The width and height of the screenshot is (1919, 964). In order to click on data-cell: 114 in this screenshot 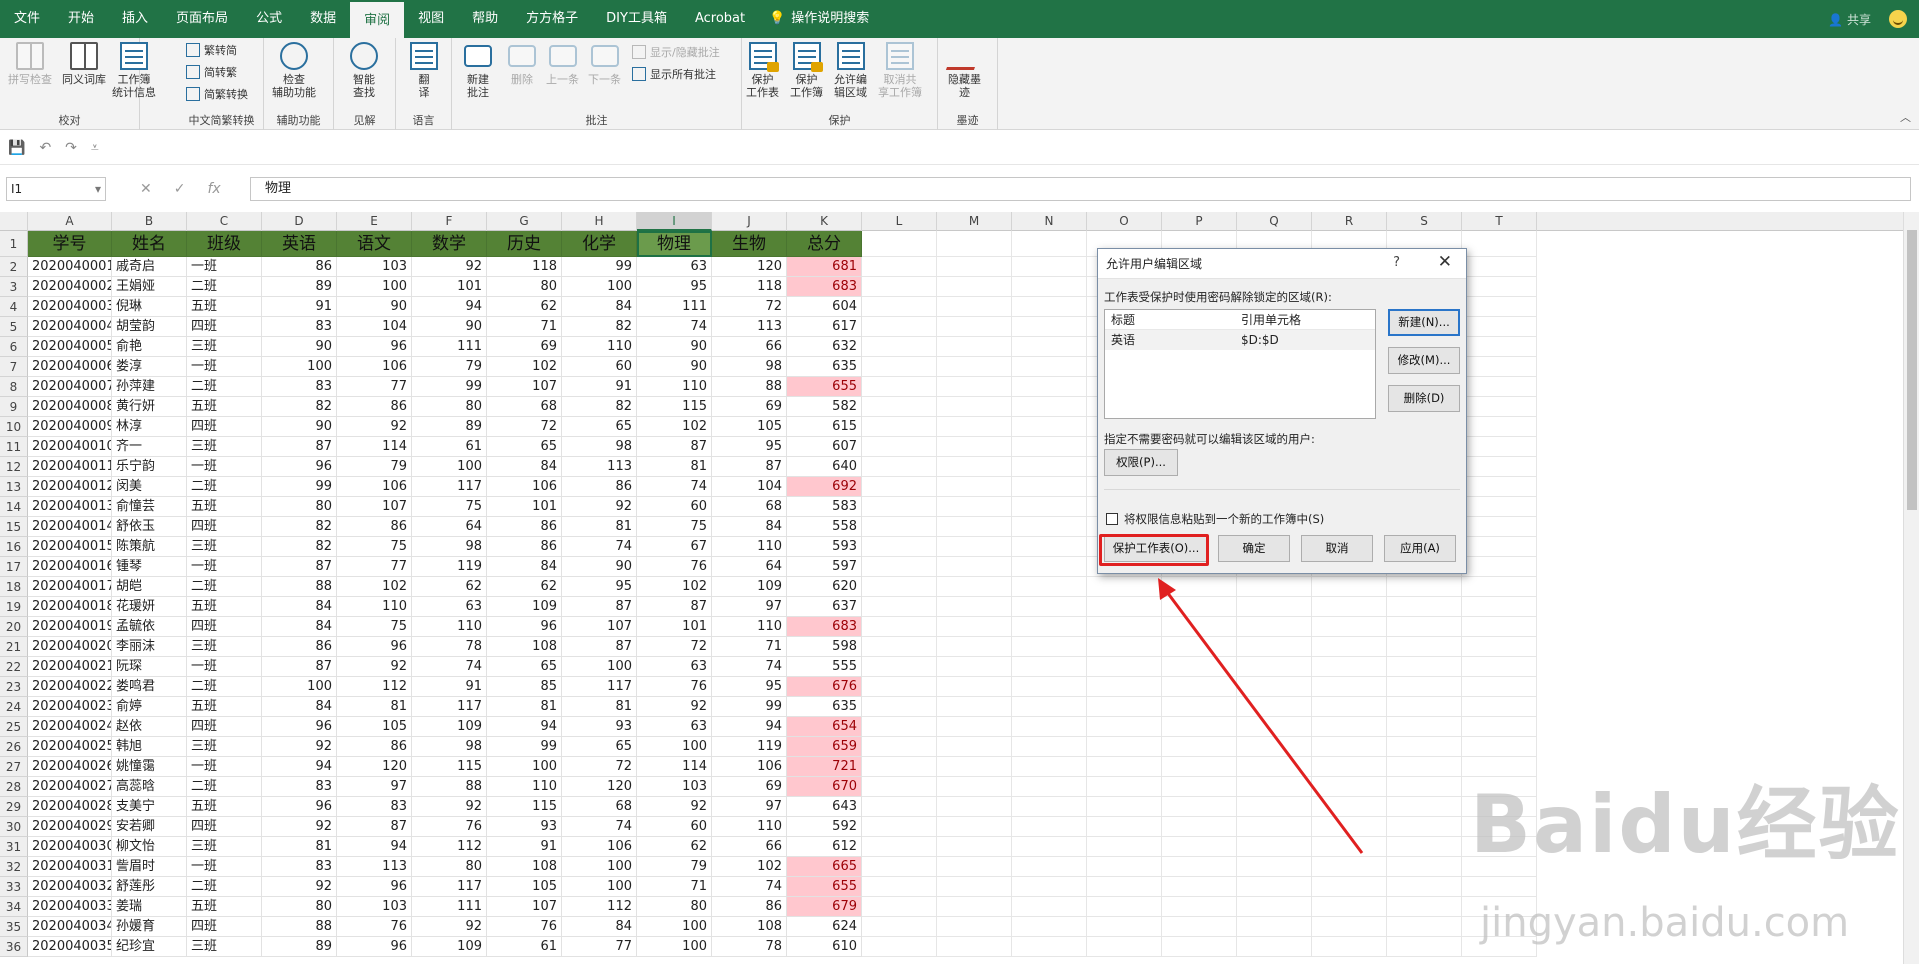, I will do `click(674, 767)`.